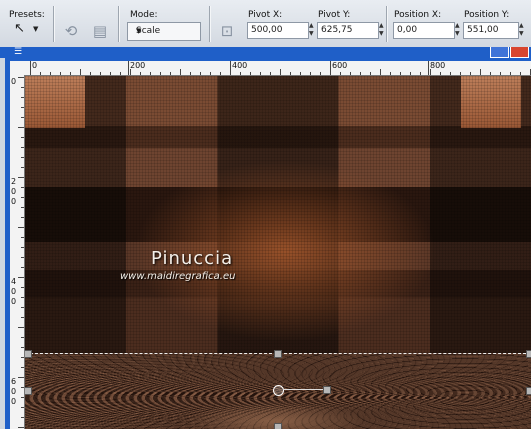 The width and height of the screenshot is (531, 429). What do you see at coordinates (334, 15) in the screenshot?
I see `pivot-y-label: Pivot Y:` at bounding box center [334, 15].